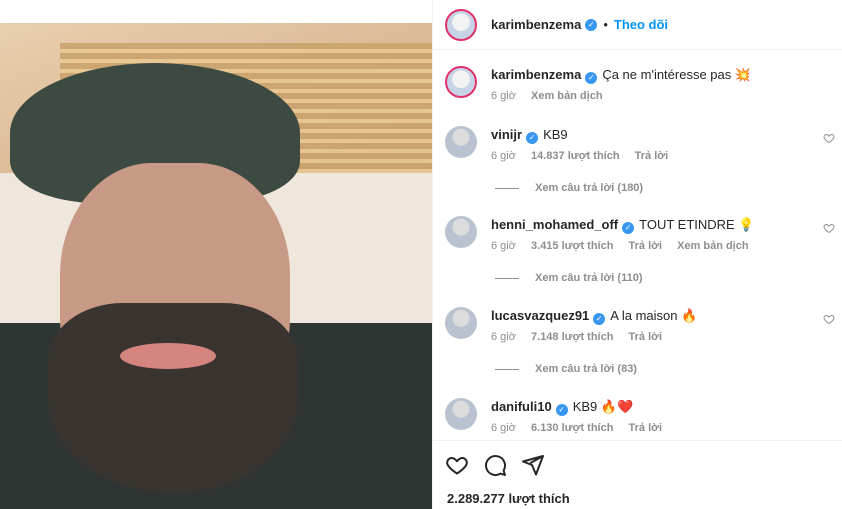  I want to click on caption-time: 6 giờ, so click(503, 96).